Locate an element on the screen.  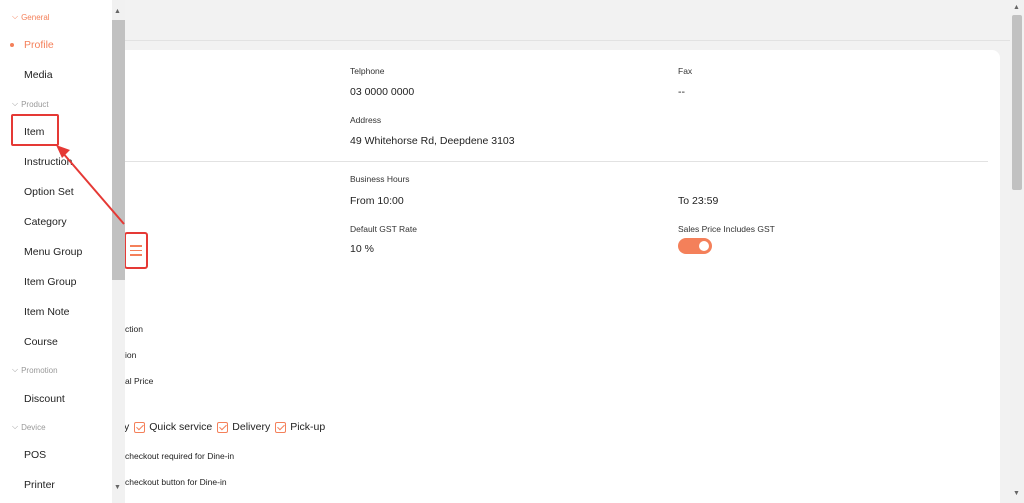
address-label: Address is located at coordinates (366, 120).